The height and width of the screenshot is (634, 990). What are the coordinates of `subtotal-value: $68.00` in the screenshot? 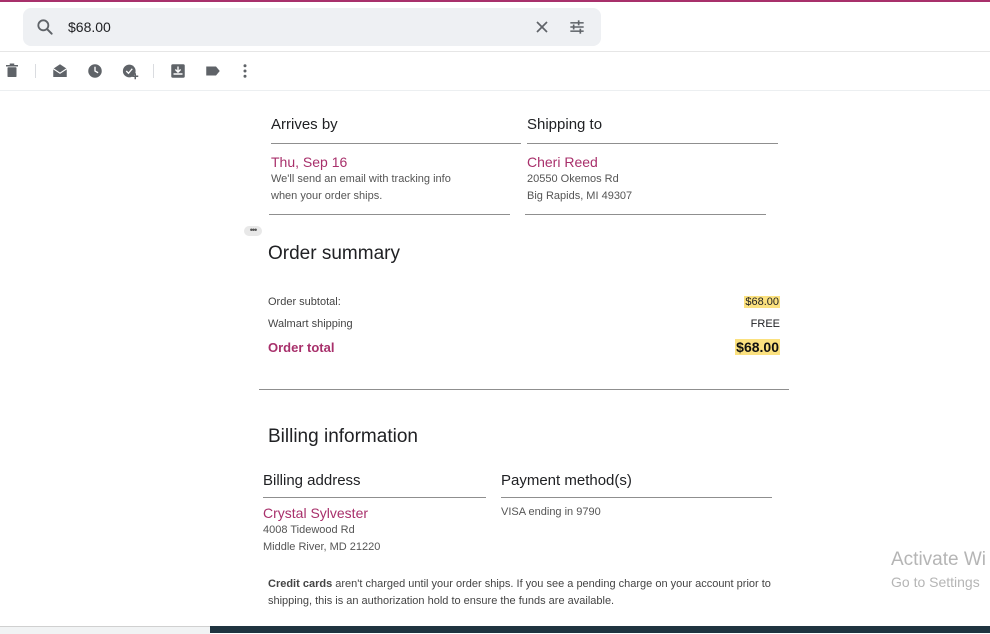 It's located at (762, 302).